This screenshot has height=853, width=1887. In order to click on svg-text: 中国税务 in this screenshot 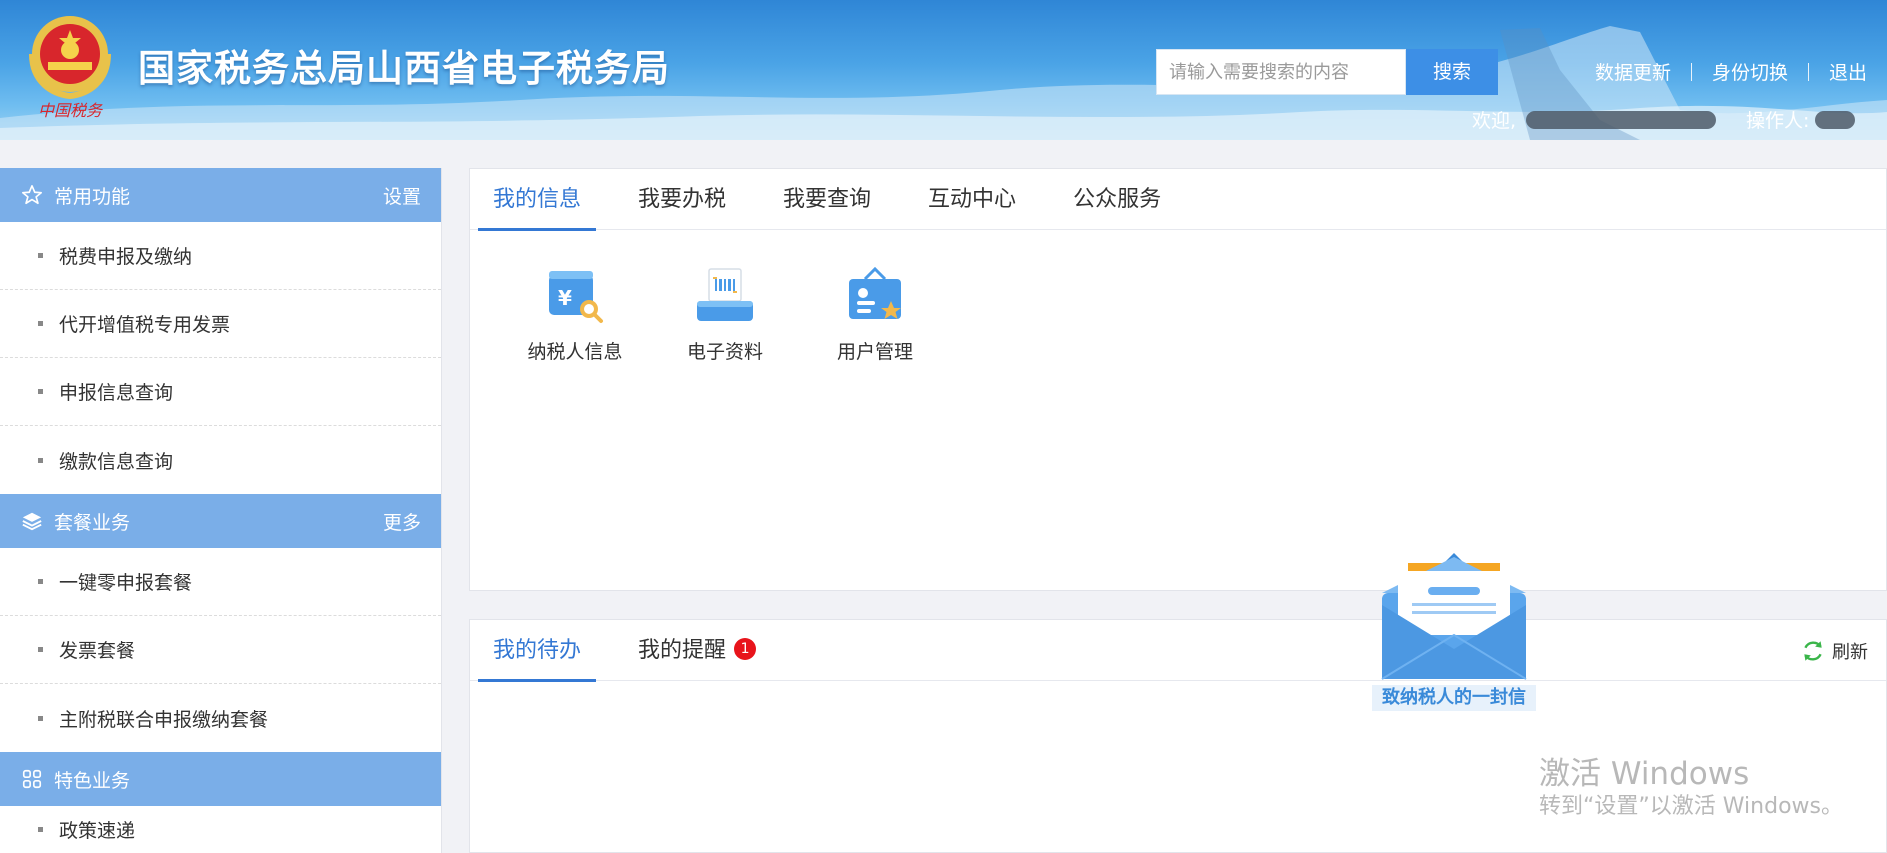, I will do `click(71, 110)`.